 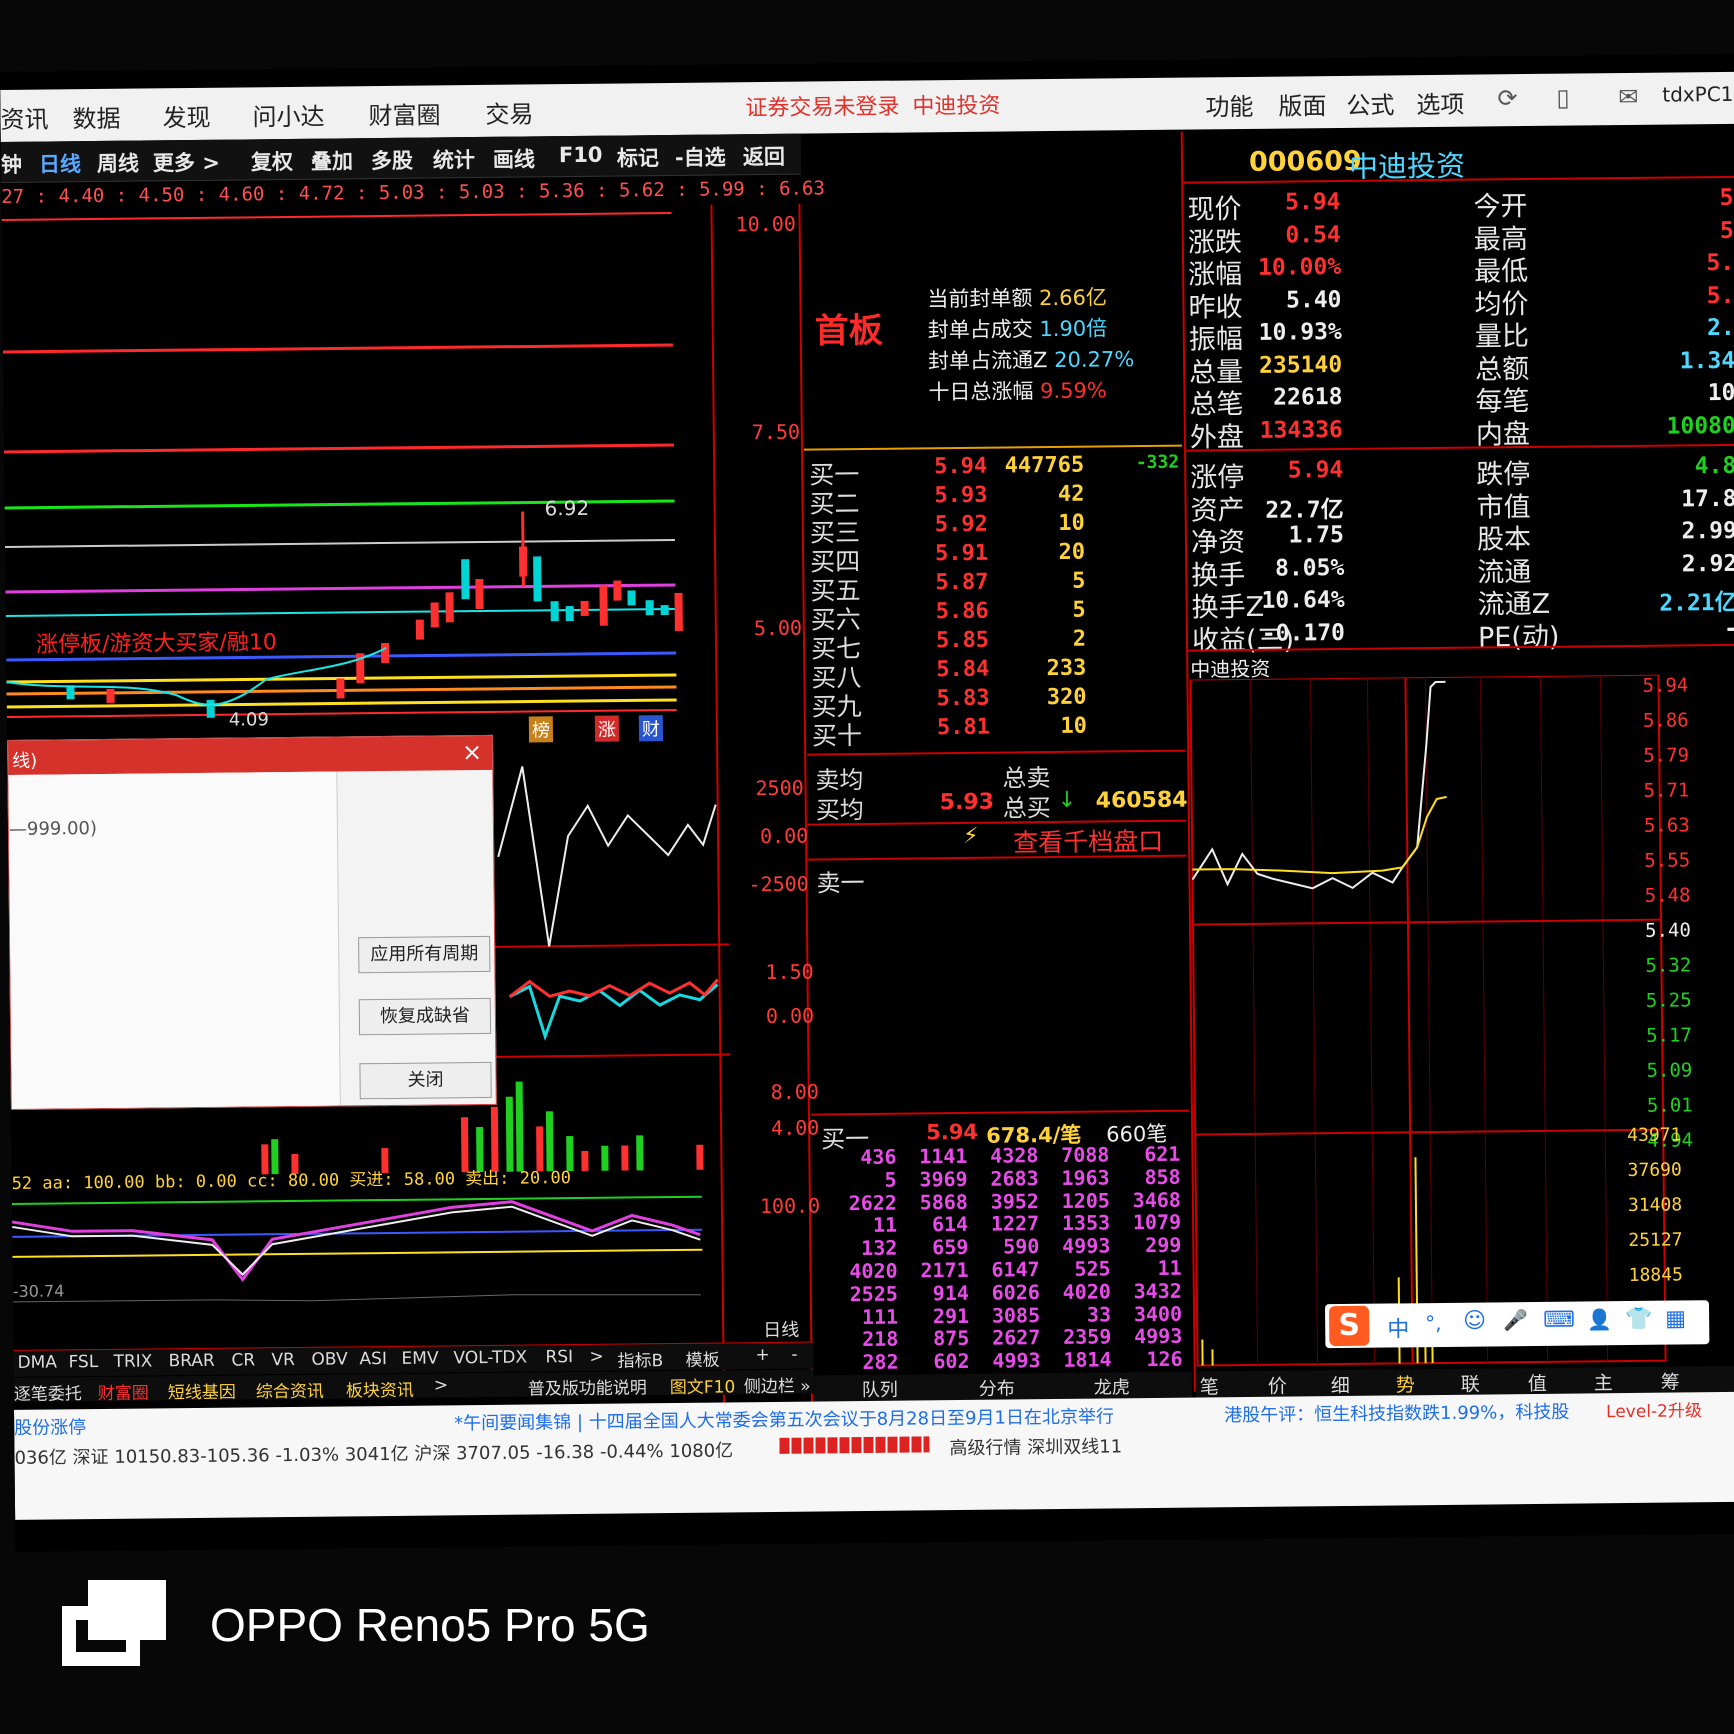 What do you see at coordinates (1537, 1382) in the screenshot?
I see `tab-value: 值` at bounding box center [1537, 1382].